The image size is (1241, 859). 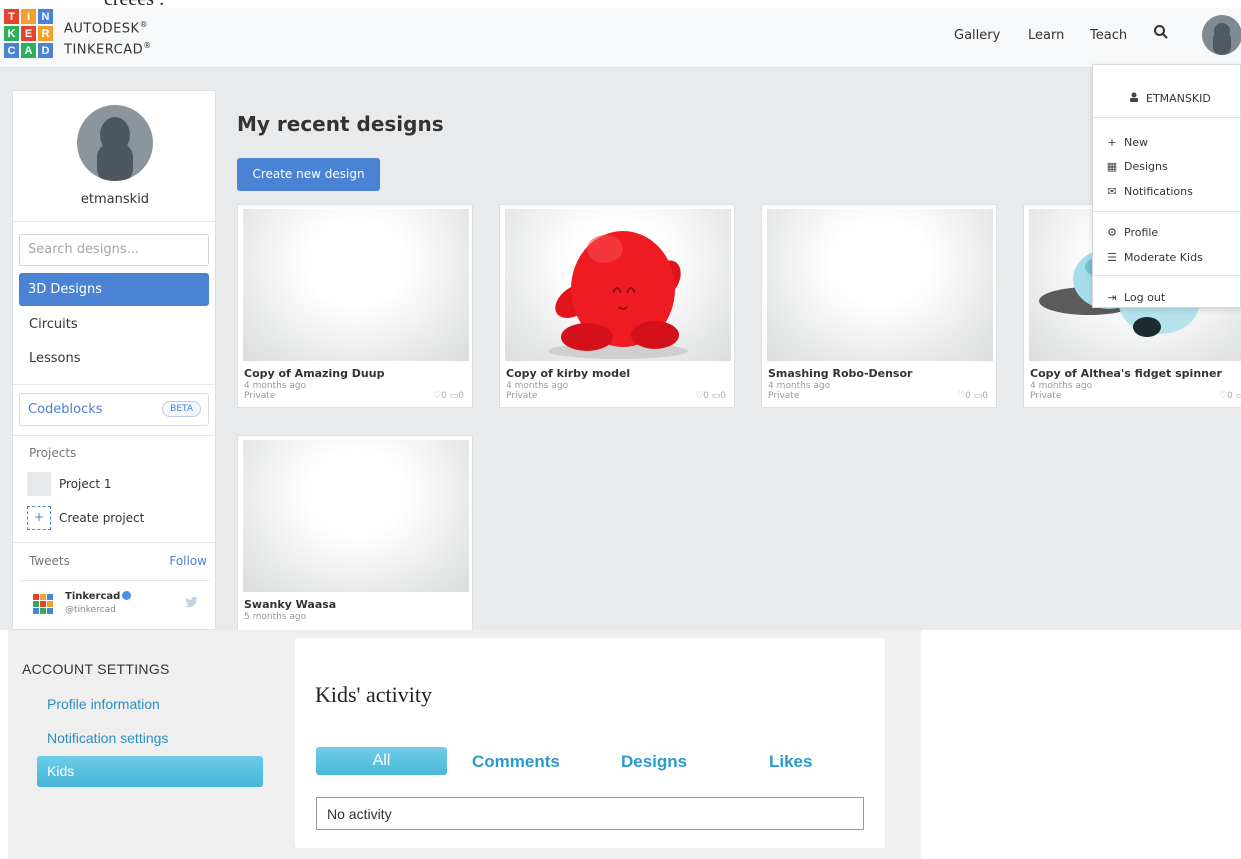 What do you see at coordinates (104, 50) in the screenshot?
I see `brand-line2: TINKERCAD` at bounding box center [104, 50].